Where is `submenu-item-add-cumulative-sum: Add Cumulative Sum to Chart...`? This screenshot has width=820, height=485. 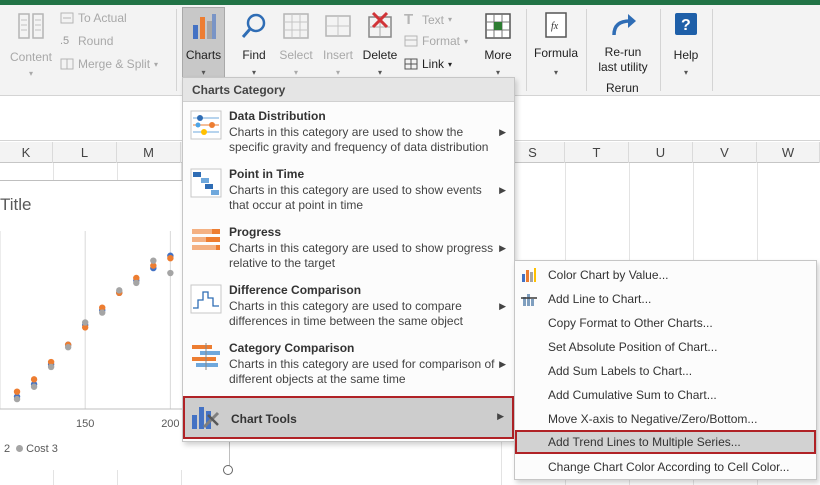 submenu-item-add-cumulative-sum: Add Cumulative Sum to Chart... is located at coordinates (665, 395).